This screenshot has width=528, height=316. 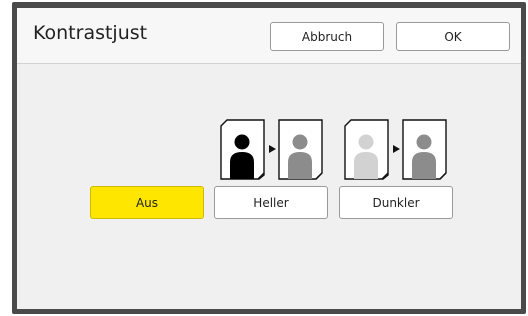 I want to click on document-lightgray-person-icon, so click(x=366, y=149).